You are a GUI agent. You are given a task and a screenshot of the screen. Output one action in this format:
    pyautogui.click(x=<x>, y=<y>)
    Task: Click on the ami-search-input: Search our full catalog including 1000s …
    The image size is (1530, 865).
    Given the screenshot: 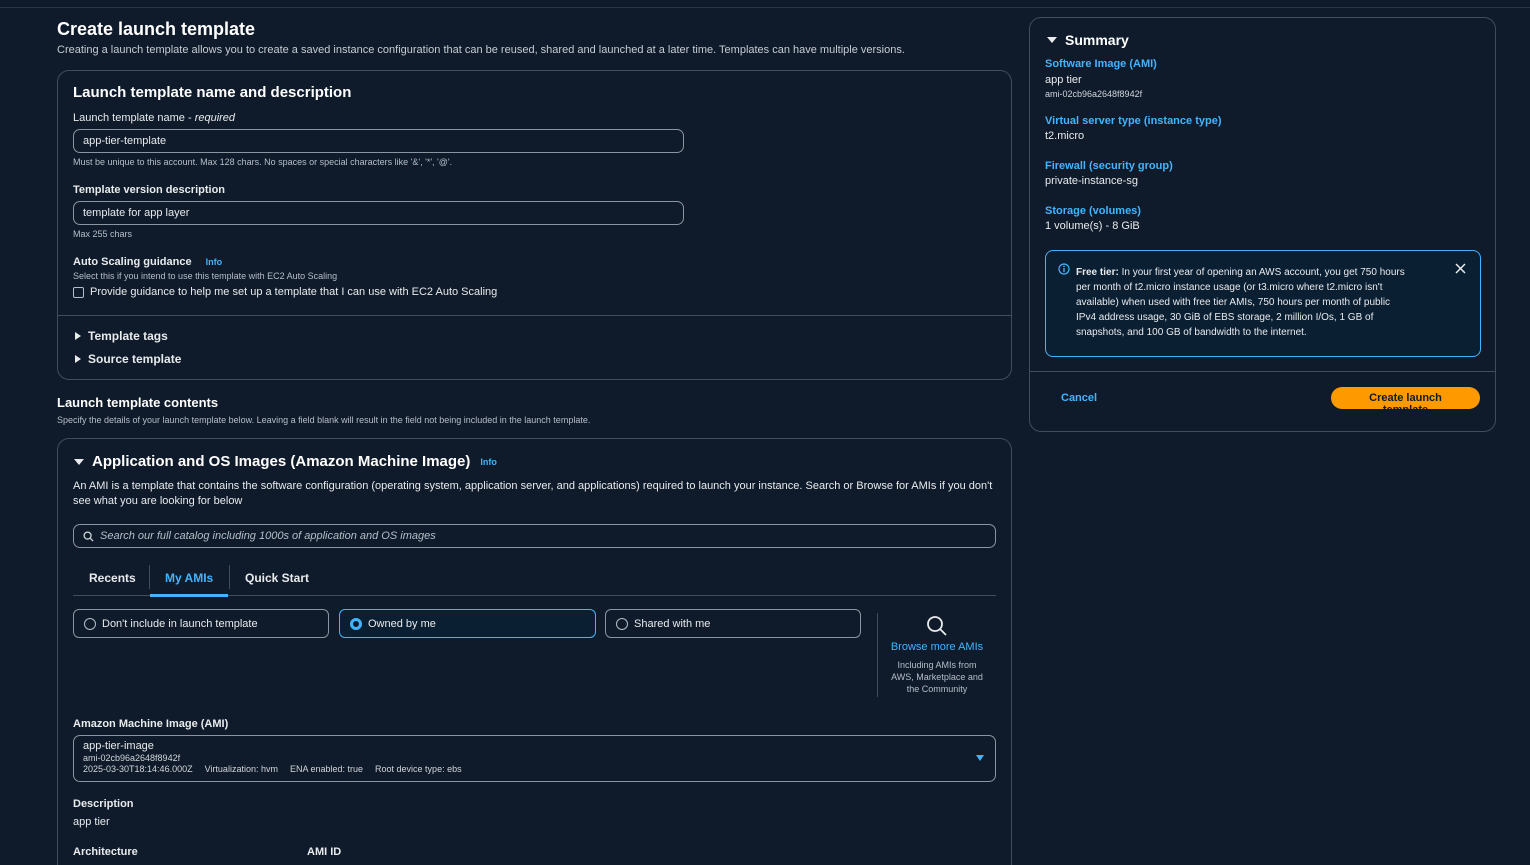 What is the action you would take?
    pyautogui.click(x=534, y=536)
    